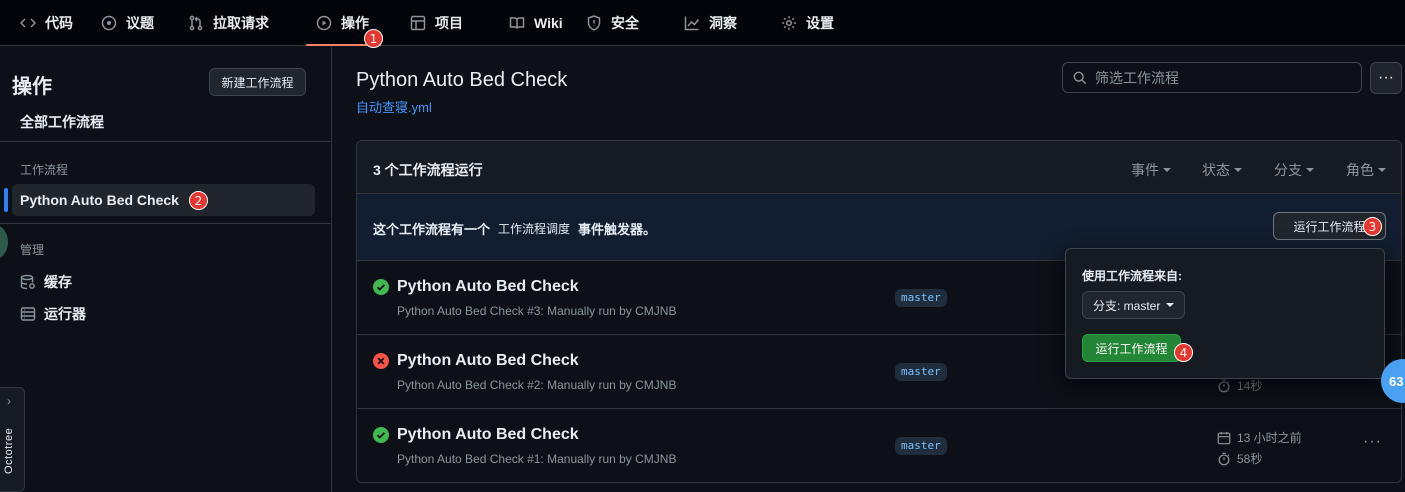 The width and height of the screenshot is (1405, 492). What do you see at coordinates (373, 38) in the screenshot?
I see `annotation-badge-1: 1` at bounding box center [373, 38].